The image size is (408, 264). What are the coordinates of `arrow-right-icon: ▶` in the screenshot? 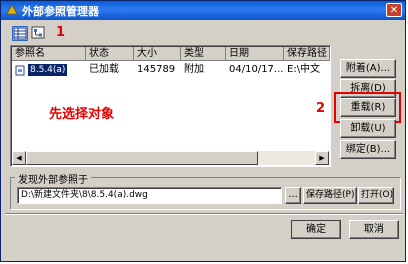 It's located at (322, 158).